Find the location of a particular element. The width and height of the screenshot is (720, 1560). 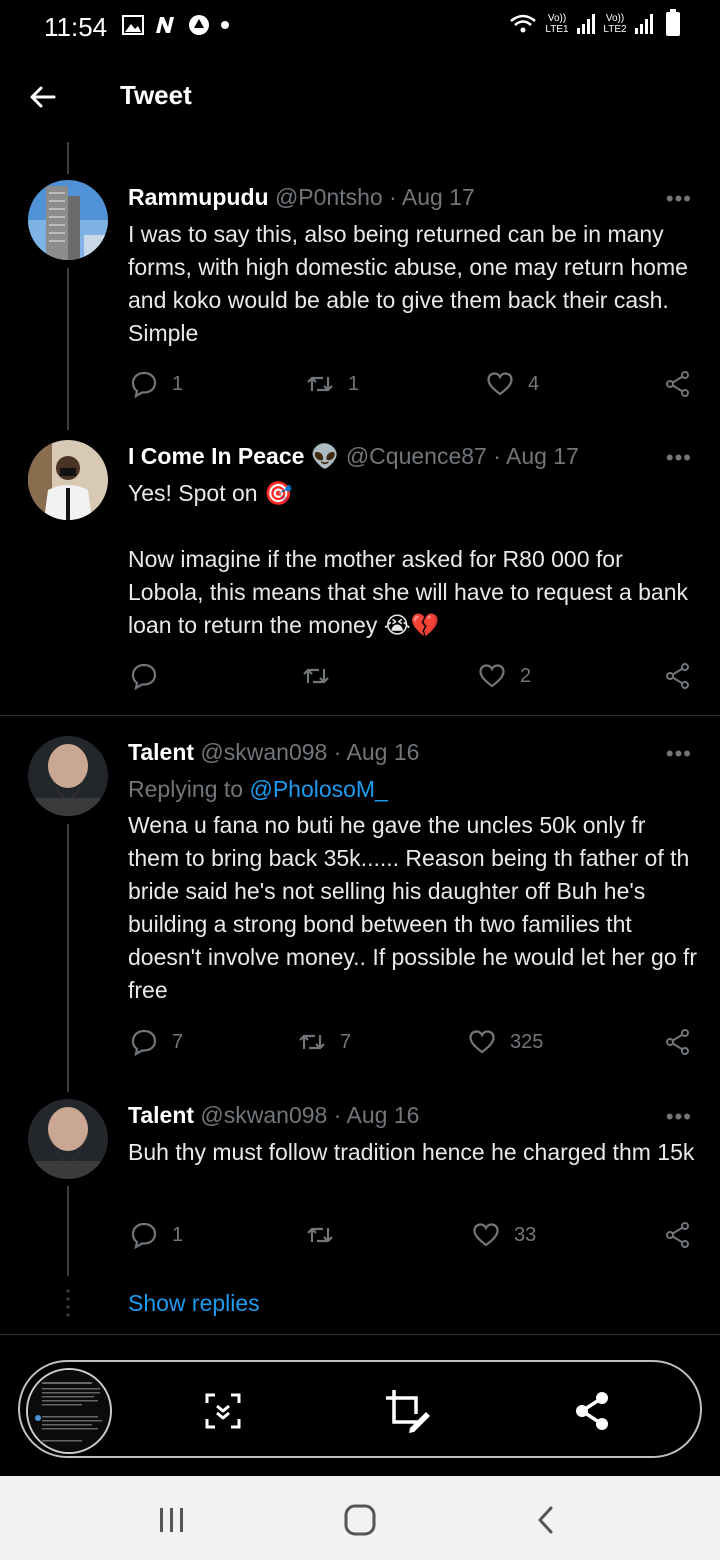

like-button: 2 is located at coordinates (504, 676).